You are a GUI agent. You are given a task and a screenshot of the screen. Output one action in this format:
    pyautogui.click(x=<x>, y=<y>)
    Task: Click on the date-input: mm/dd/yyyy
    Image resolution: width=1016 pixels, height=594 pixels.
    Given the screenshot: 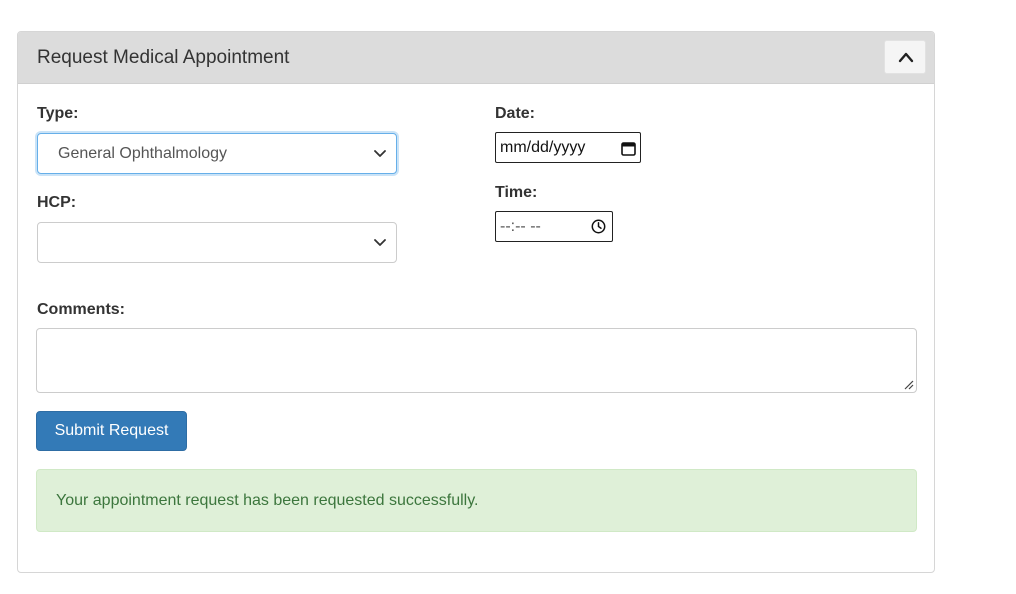 What is the action you would take?
    pyautogui.click(x=568, y=147)
    